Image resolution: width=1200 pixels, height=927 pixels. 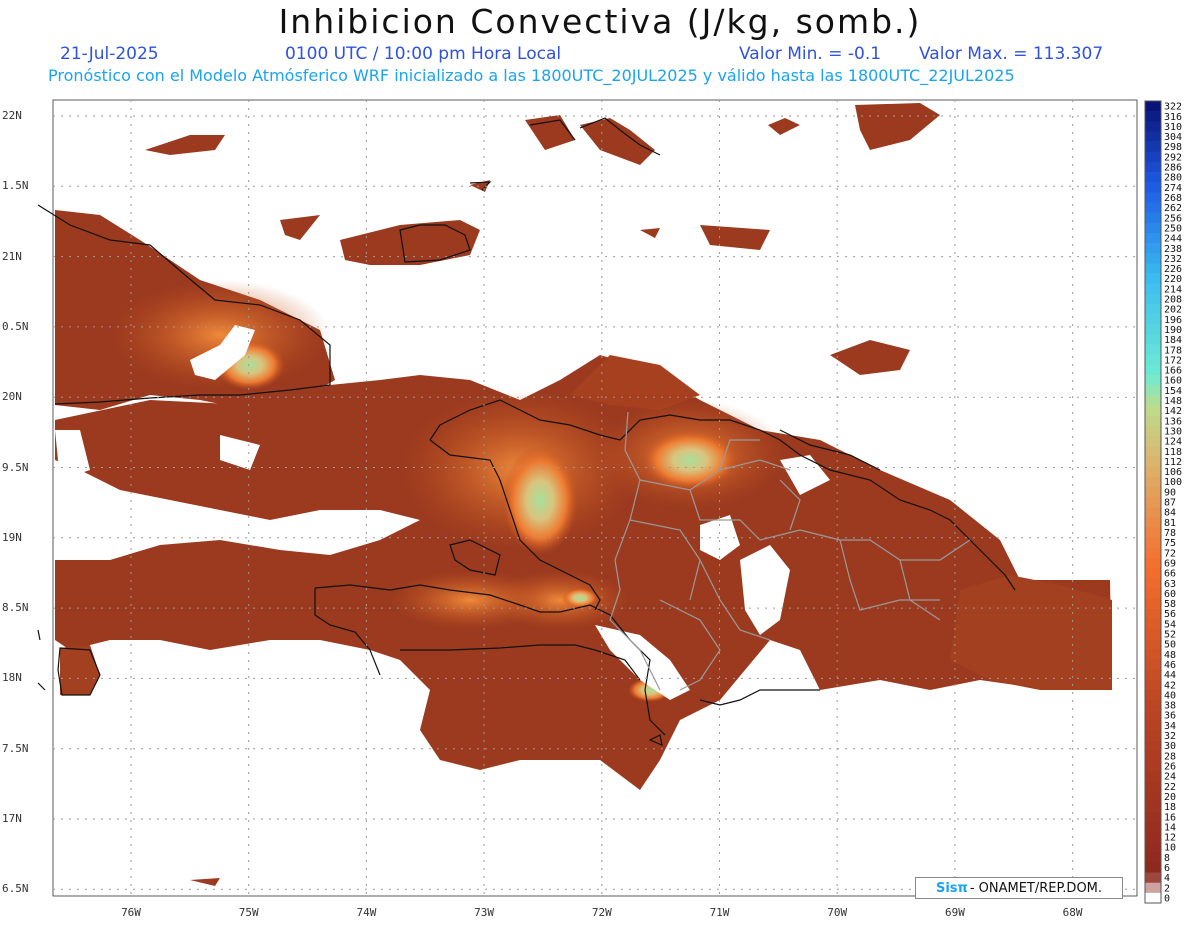 What do you see at coordinates (837, 912) in the screenshot?
I see `longitude-label: 70W` at bounding box center [837, 912].